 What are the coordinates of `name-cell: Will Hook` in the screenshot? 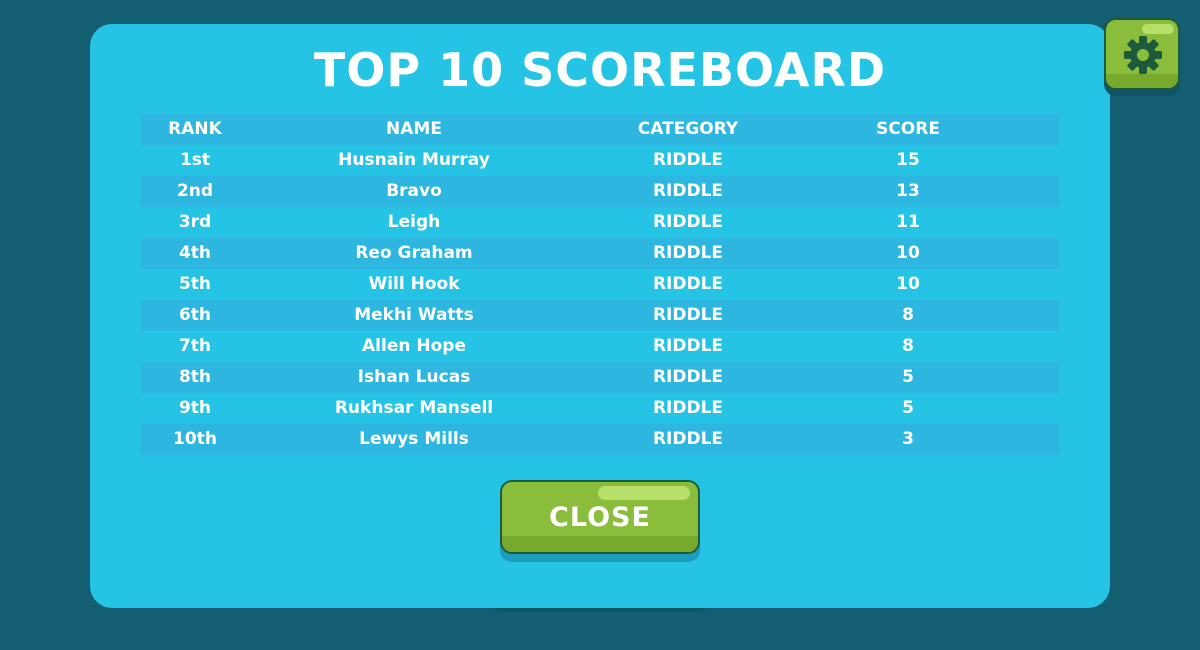 It's located at (414, 284).